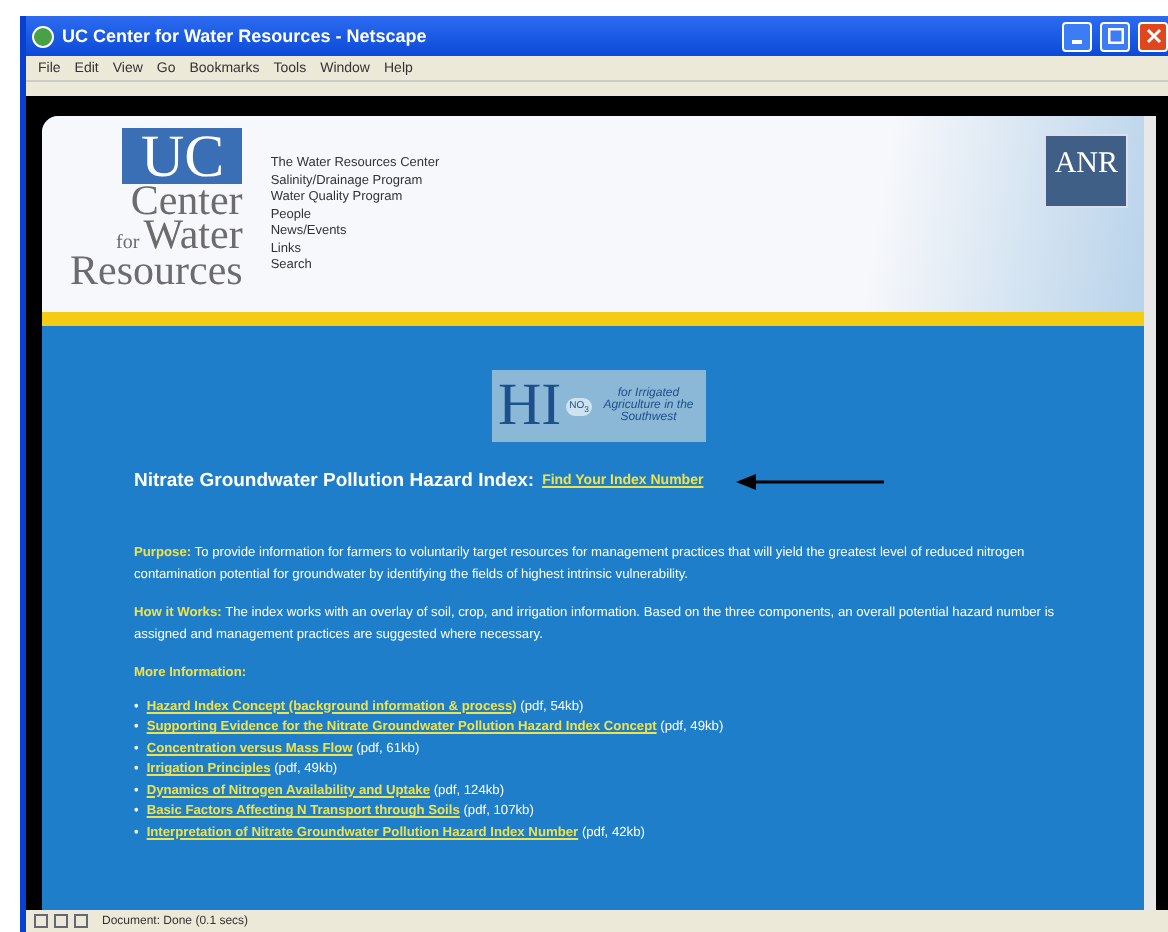  Describe the element at coordinates (334, 481) in the screenshot. I see `page-heading: Nitrate Groundwater Pollution Hazard Index:` at that location.